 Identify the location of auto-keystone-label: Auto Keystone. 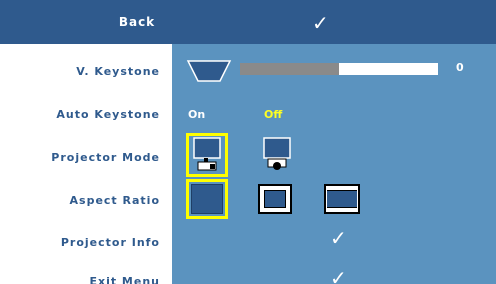
(80, 114).